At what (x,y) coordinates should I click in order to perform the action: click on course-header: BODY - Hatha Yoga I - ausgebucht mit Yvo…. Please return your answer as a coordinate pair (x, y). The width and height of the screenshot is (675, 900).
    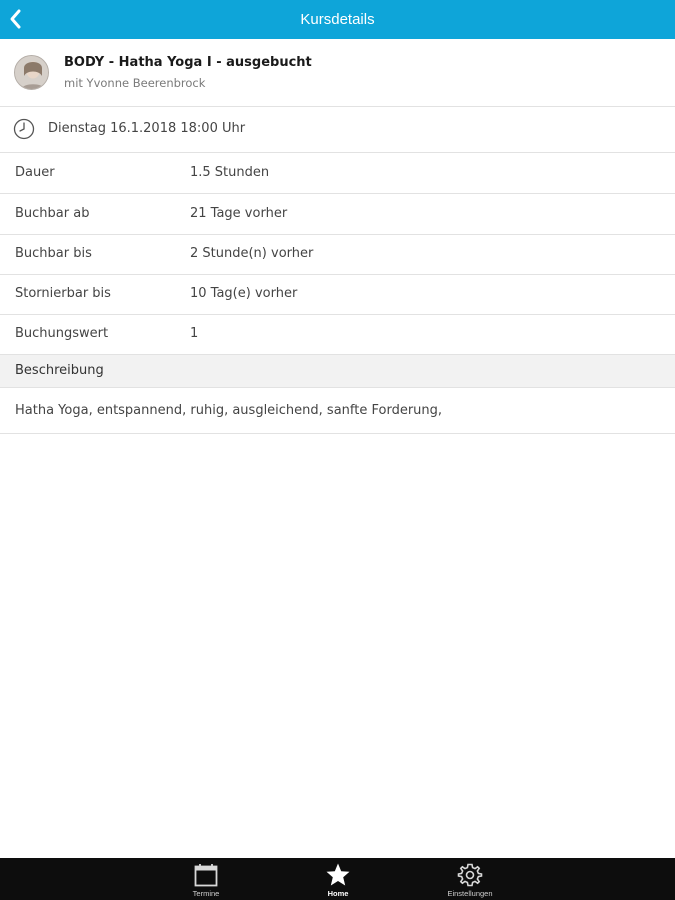
    Looking at the image, I should click on (337, 73).